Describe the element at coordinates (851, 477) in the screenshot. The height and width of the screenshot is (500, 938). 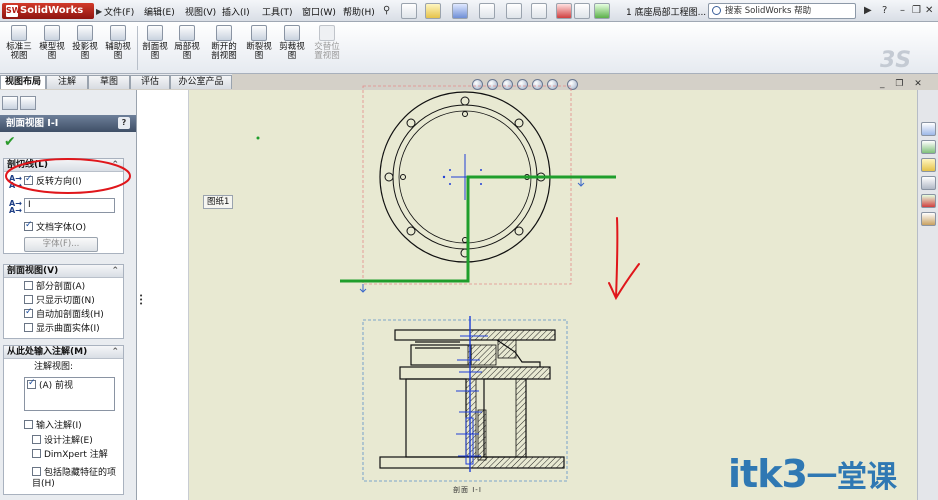
I see `watermark-sub: 一堂课` at that location.